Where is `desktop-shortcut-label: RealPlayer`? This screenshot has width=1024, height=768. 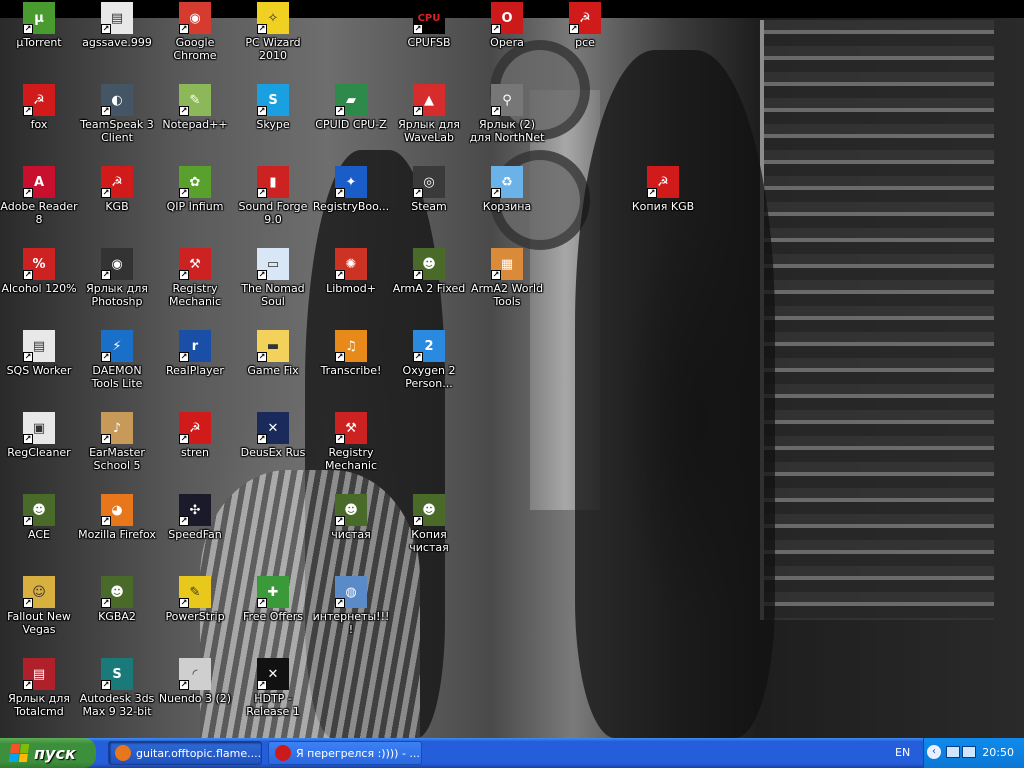
desktop-shortcut-label: RealPlayer is located at coordinates (195, 370).